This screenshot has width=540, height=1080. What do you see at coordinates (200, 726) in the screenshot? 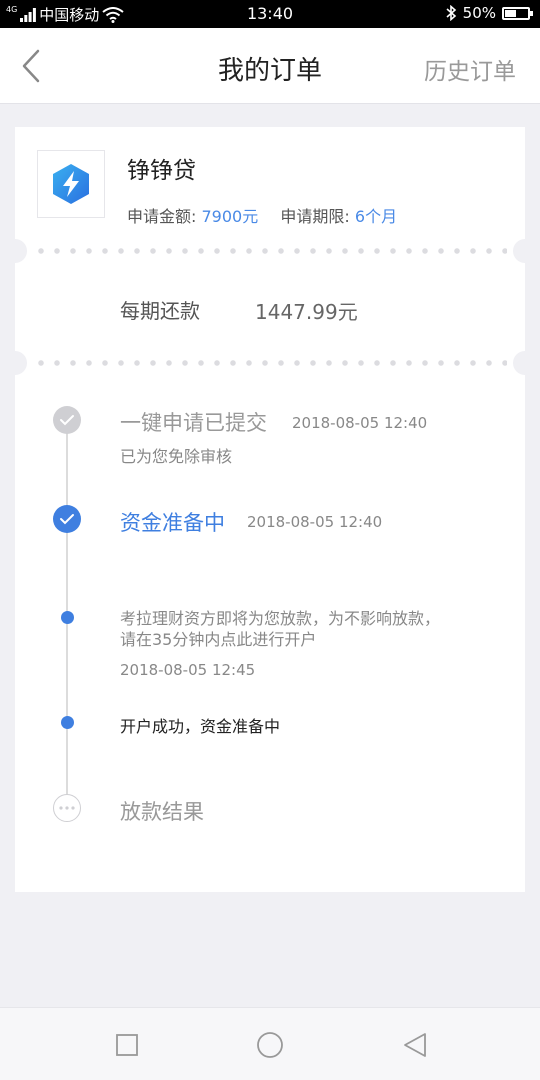
I see `account-success-message: 开户成功，资金准备中` at bounding box center [200, 726].